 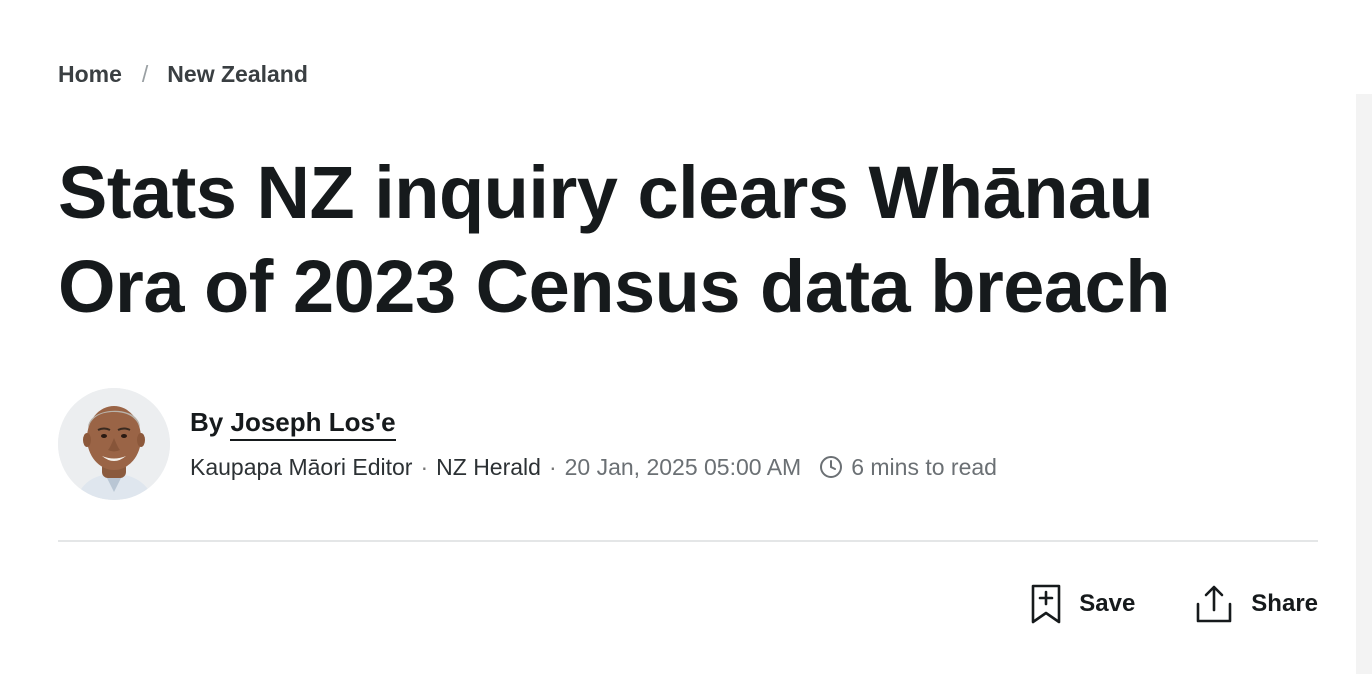 I want to click on bookmark-plus-icon, so click(x=1046, y=604).